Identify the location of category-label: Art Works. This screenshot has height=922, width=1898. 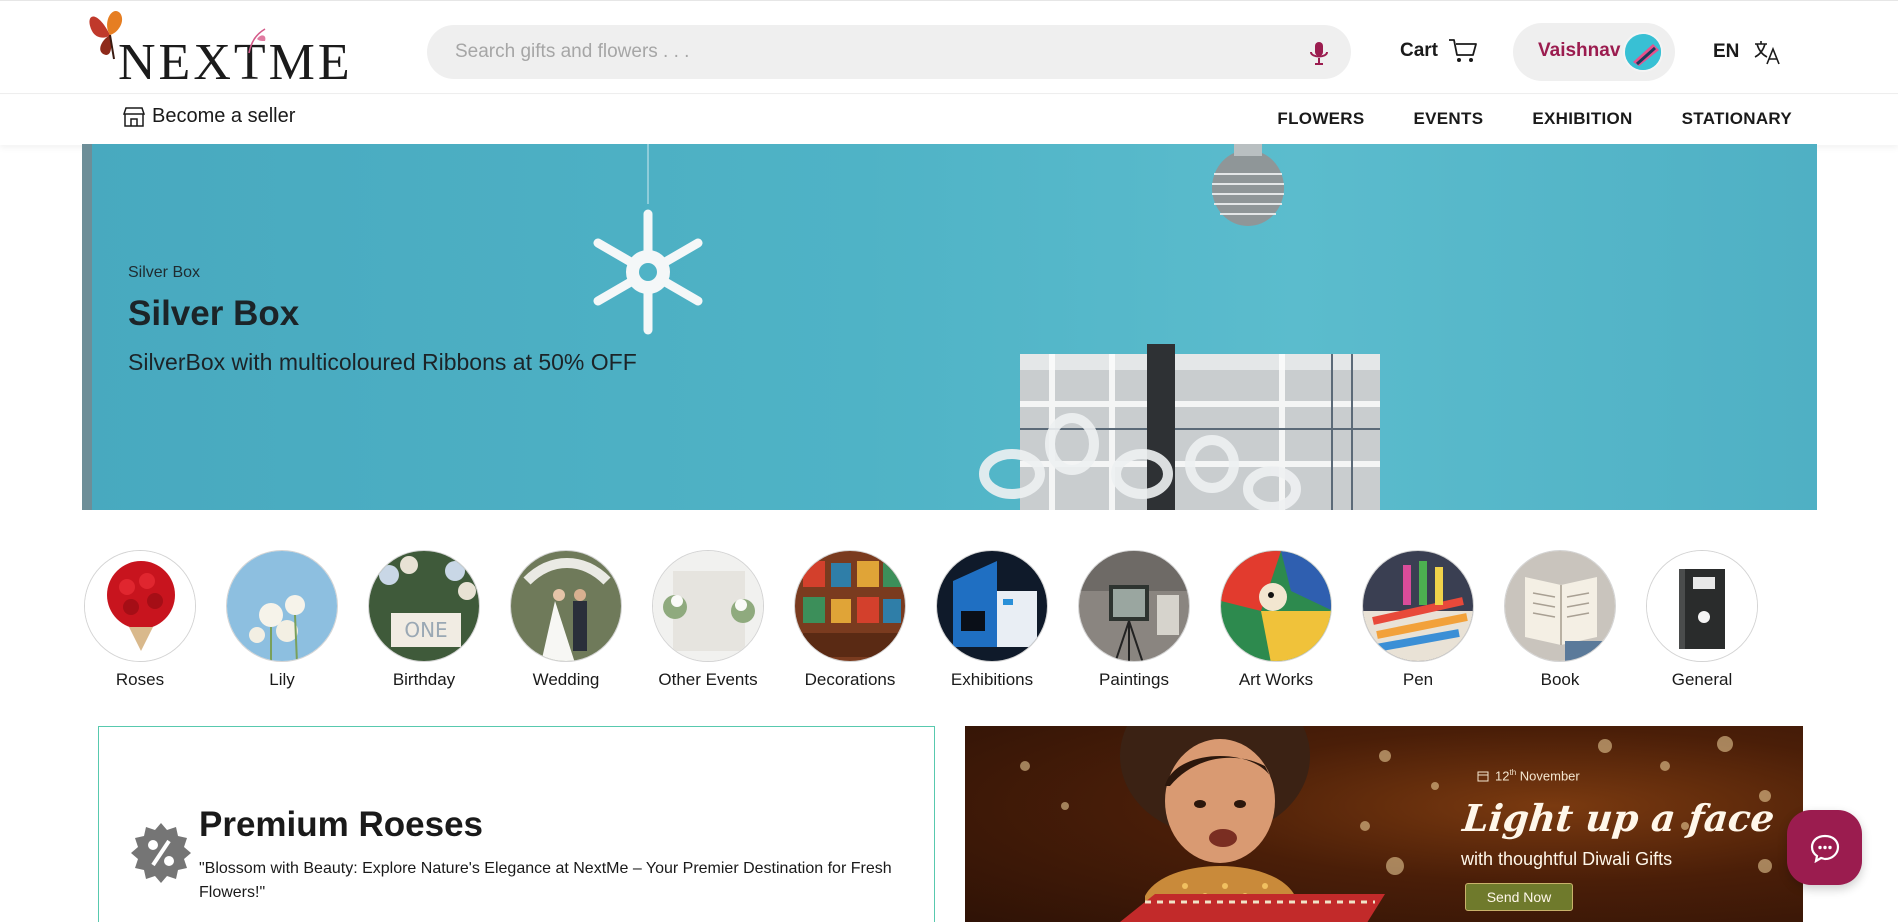
(1276, 679).